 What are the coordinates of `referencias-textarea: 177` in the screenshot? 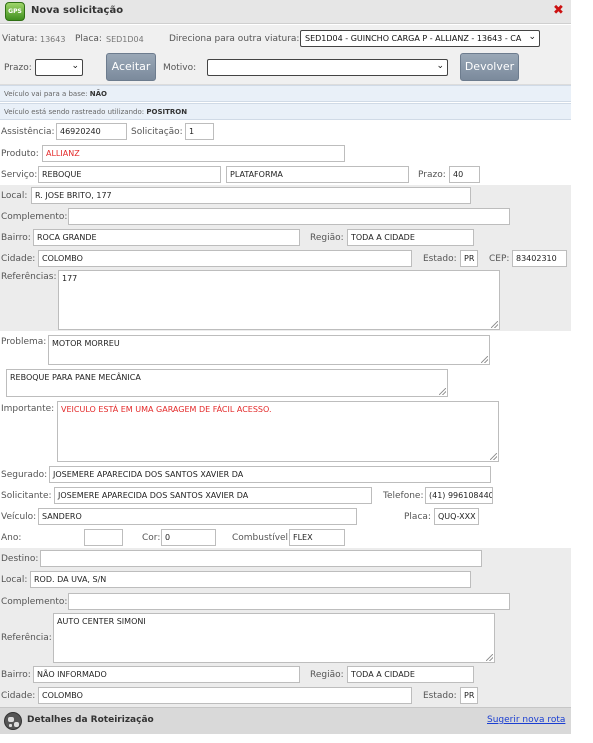 It's located at (279, 300).